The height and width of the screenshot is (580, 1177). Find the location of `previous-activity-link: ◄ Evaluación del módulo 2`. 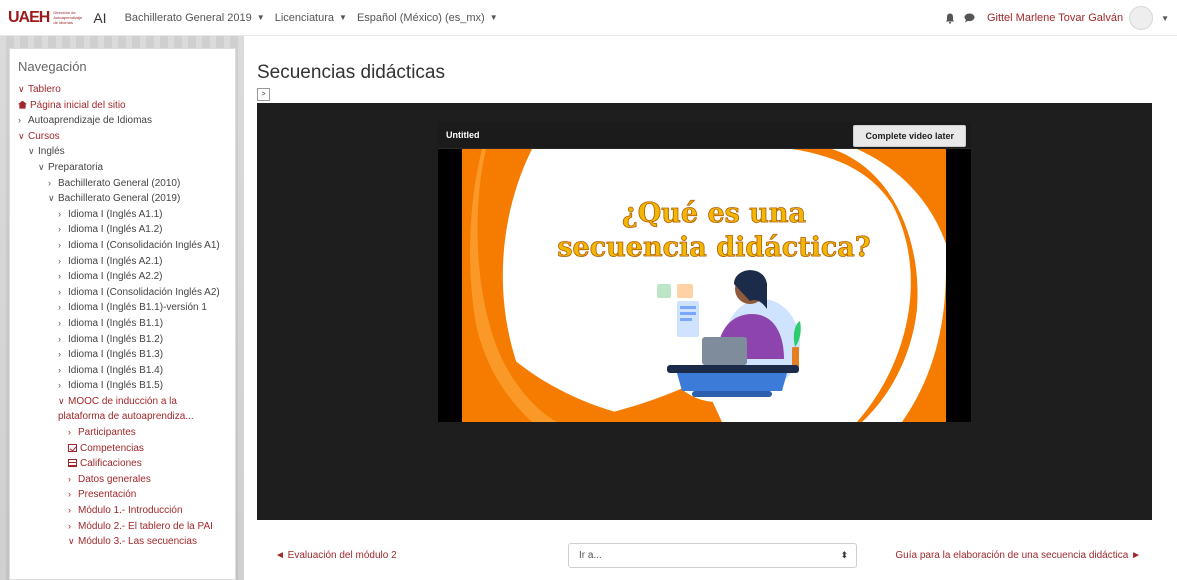

previous-activity-link: ◄ Evaluación del módulo 2 is located at coordinates (336, 555).